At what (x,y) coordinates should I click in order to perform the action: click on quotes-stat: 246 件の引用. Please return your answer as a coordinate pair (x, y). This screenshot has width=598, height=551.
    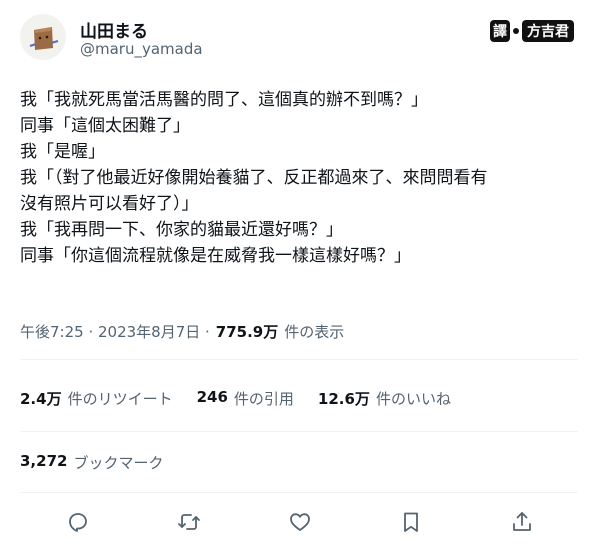
    Looking at the image, I should click on (245, 398).